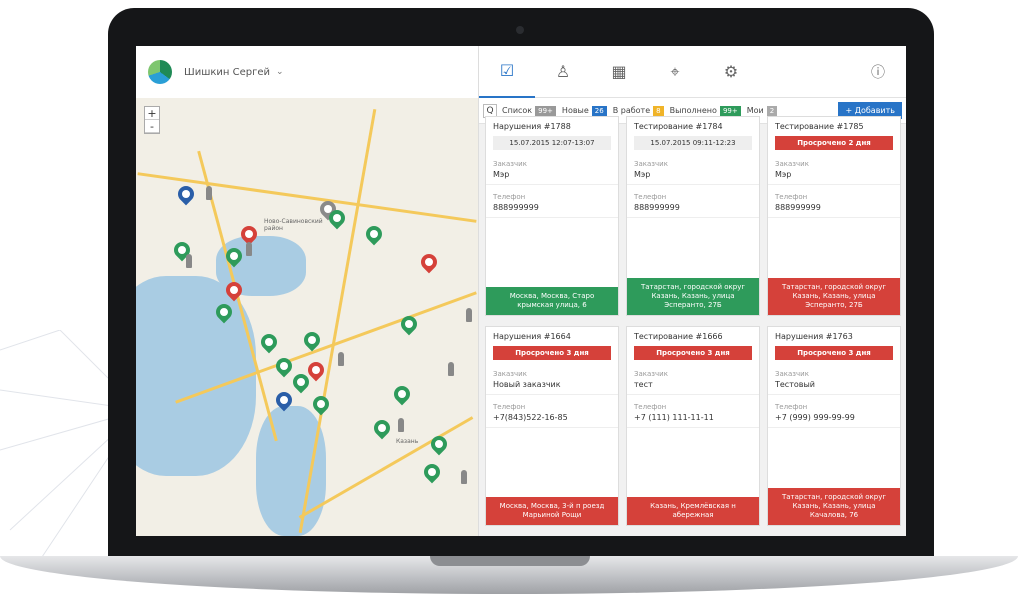 Image resolution: width=1018 pixels, height=594 pixels. I want to click on card-title: Тестирование #1666, so click(678, 336).